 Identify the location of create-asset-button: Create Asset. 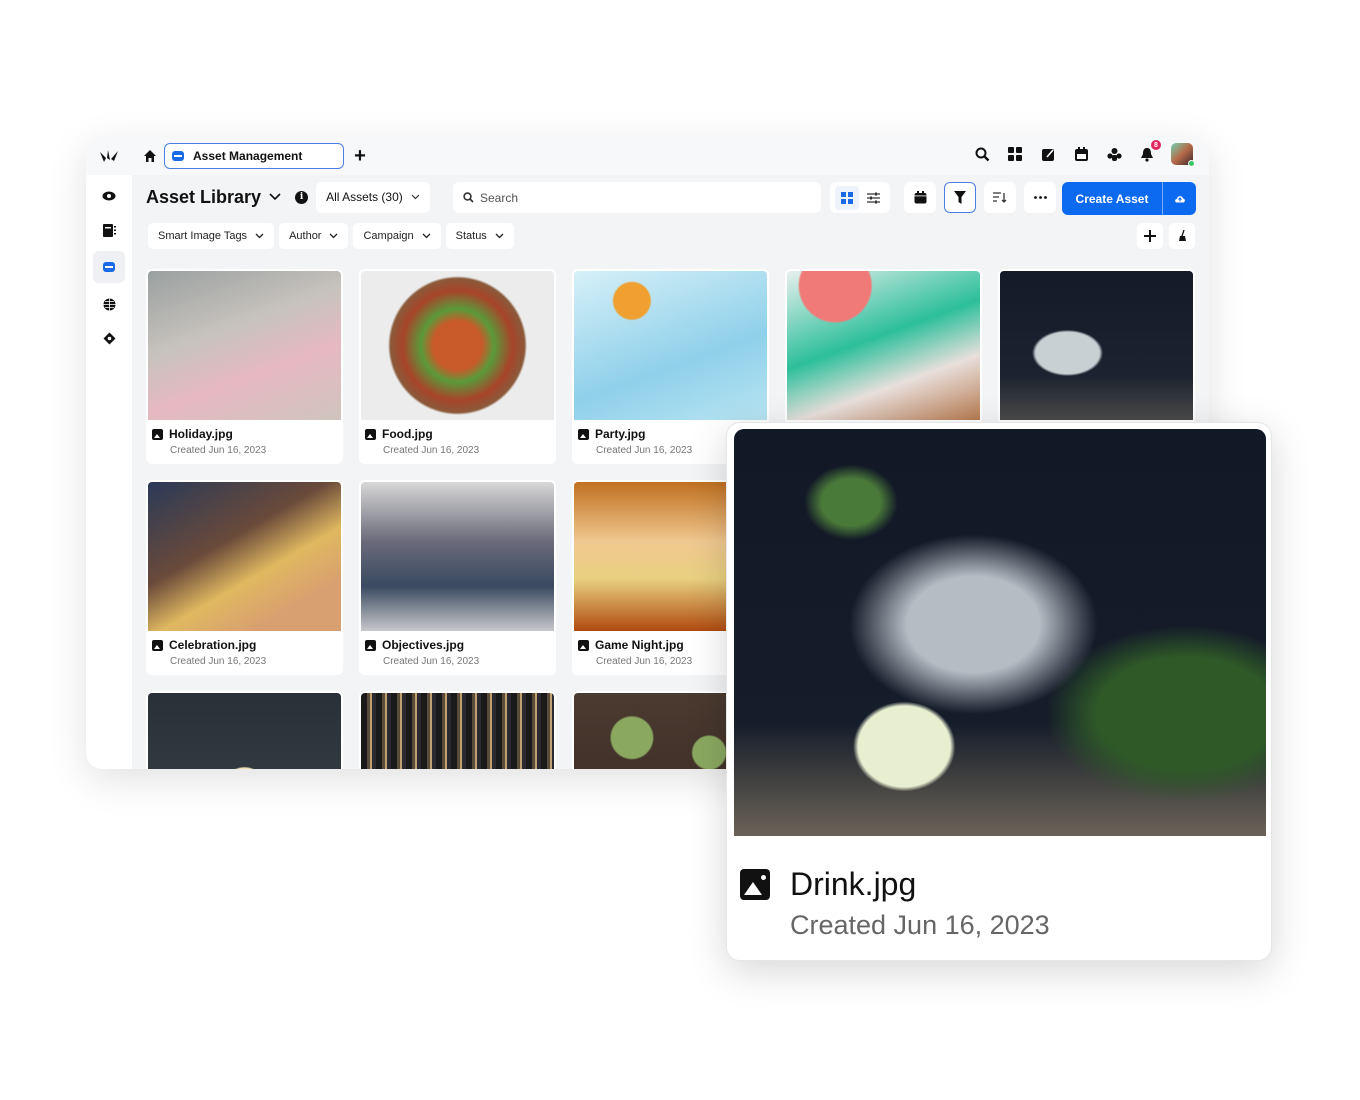
(1112, 198).